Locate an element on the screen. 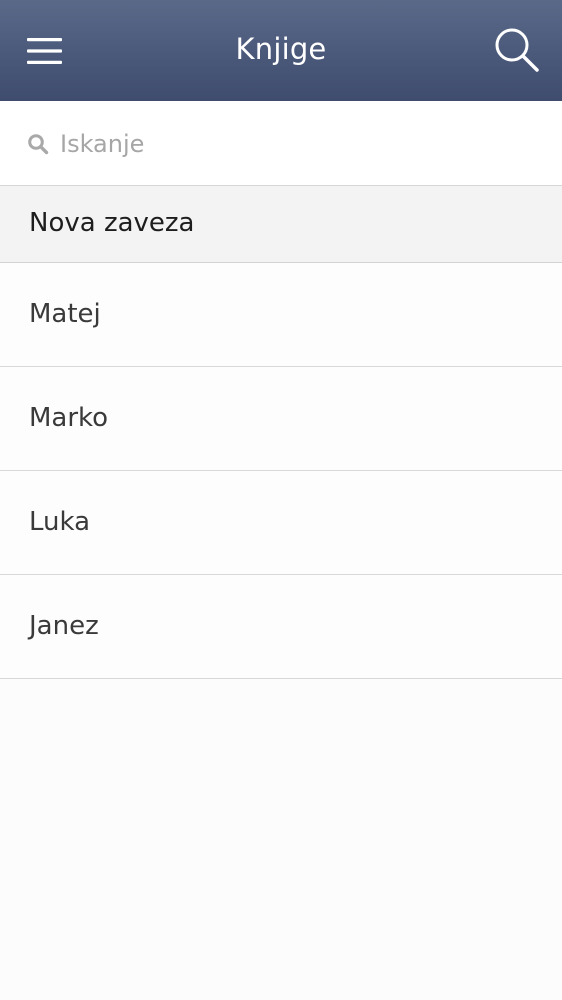  page-title: Knjige is located at coordinates (281, 49).